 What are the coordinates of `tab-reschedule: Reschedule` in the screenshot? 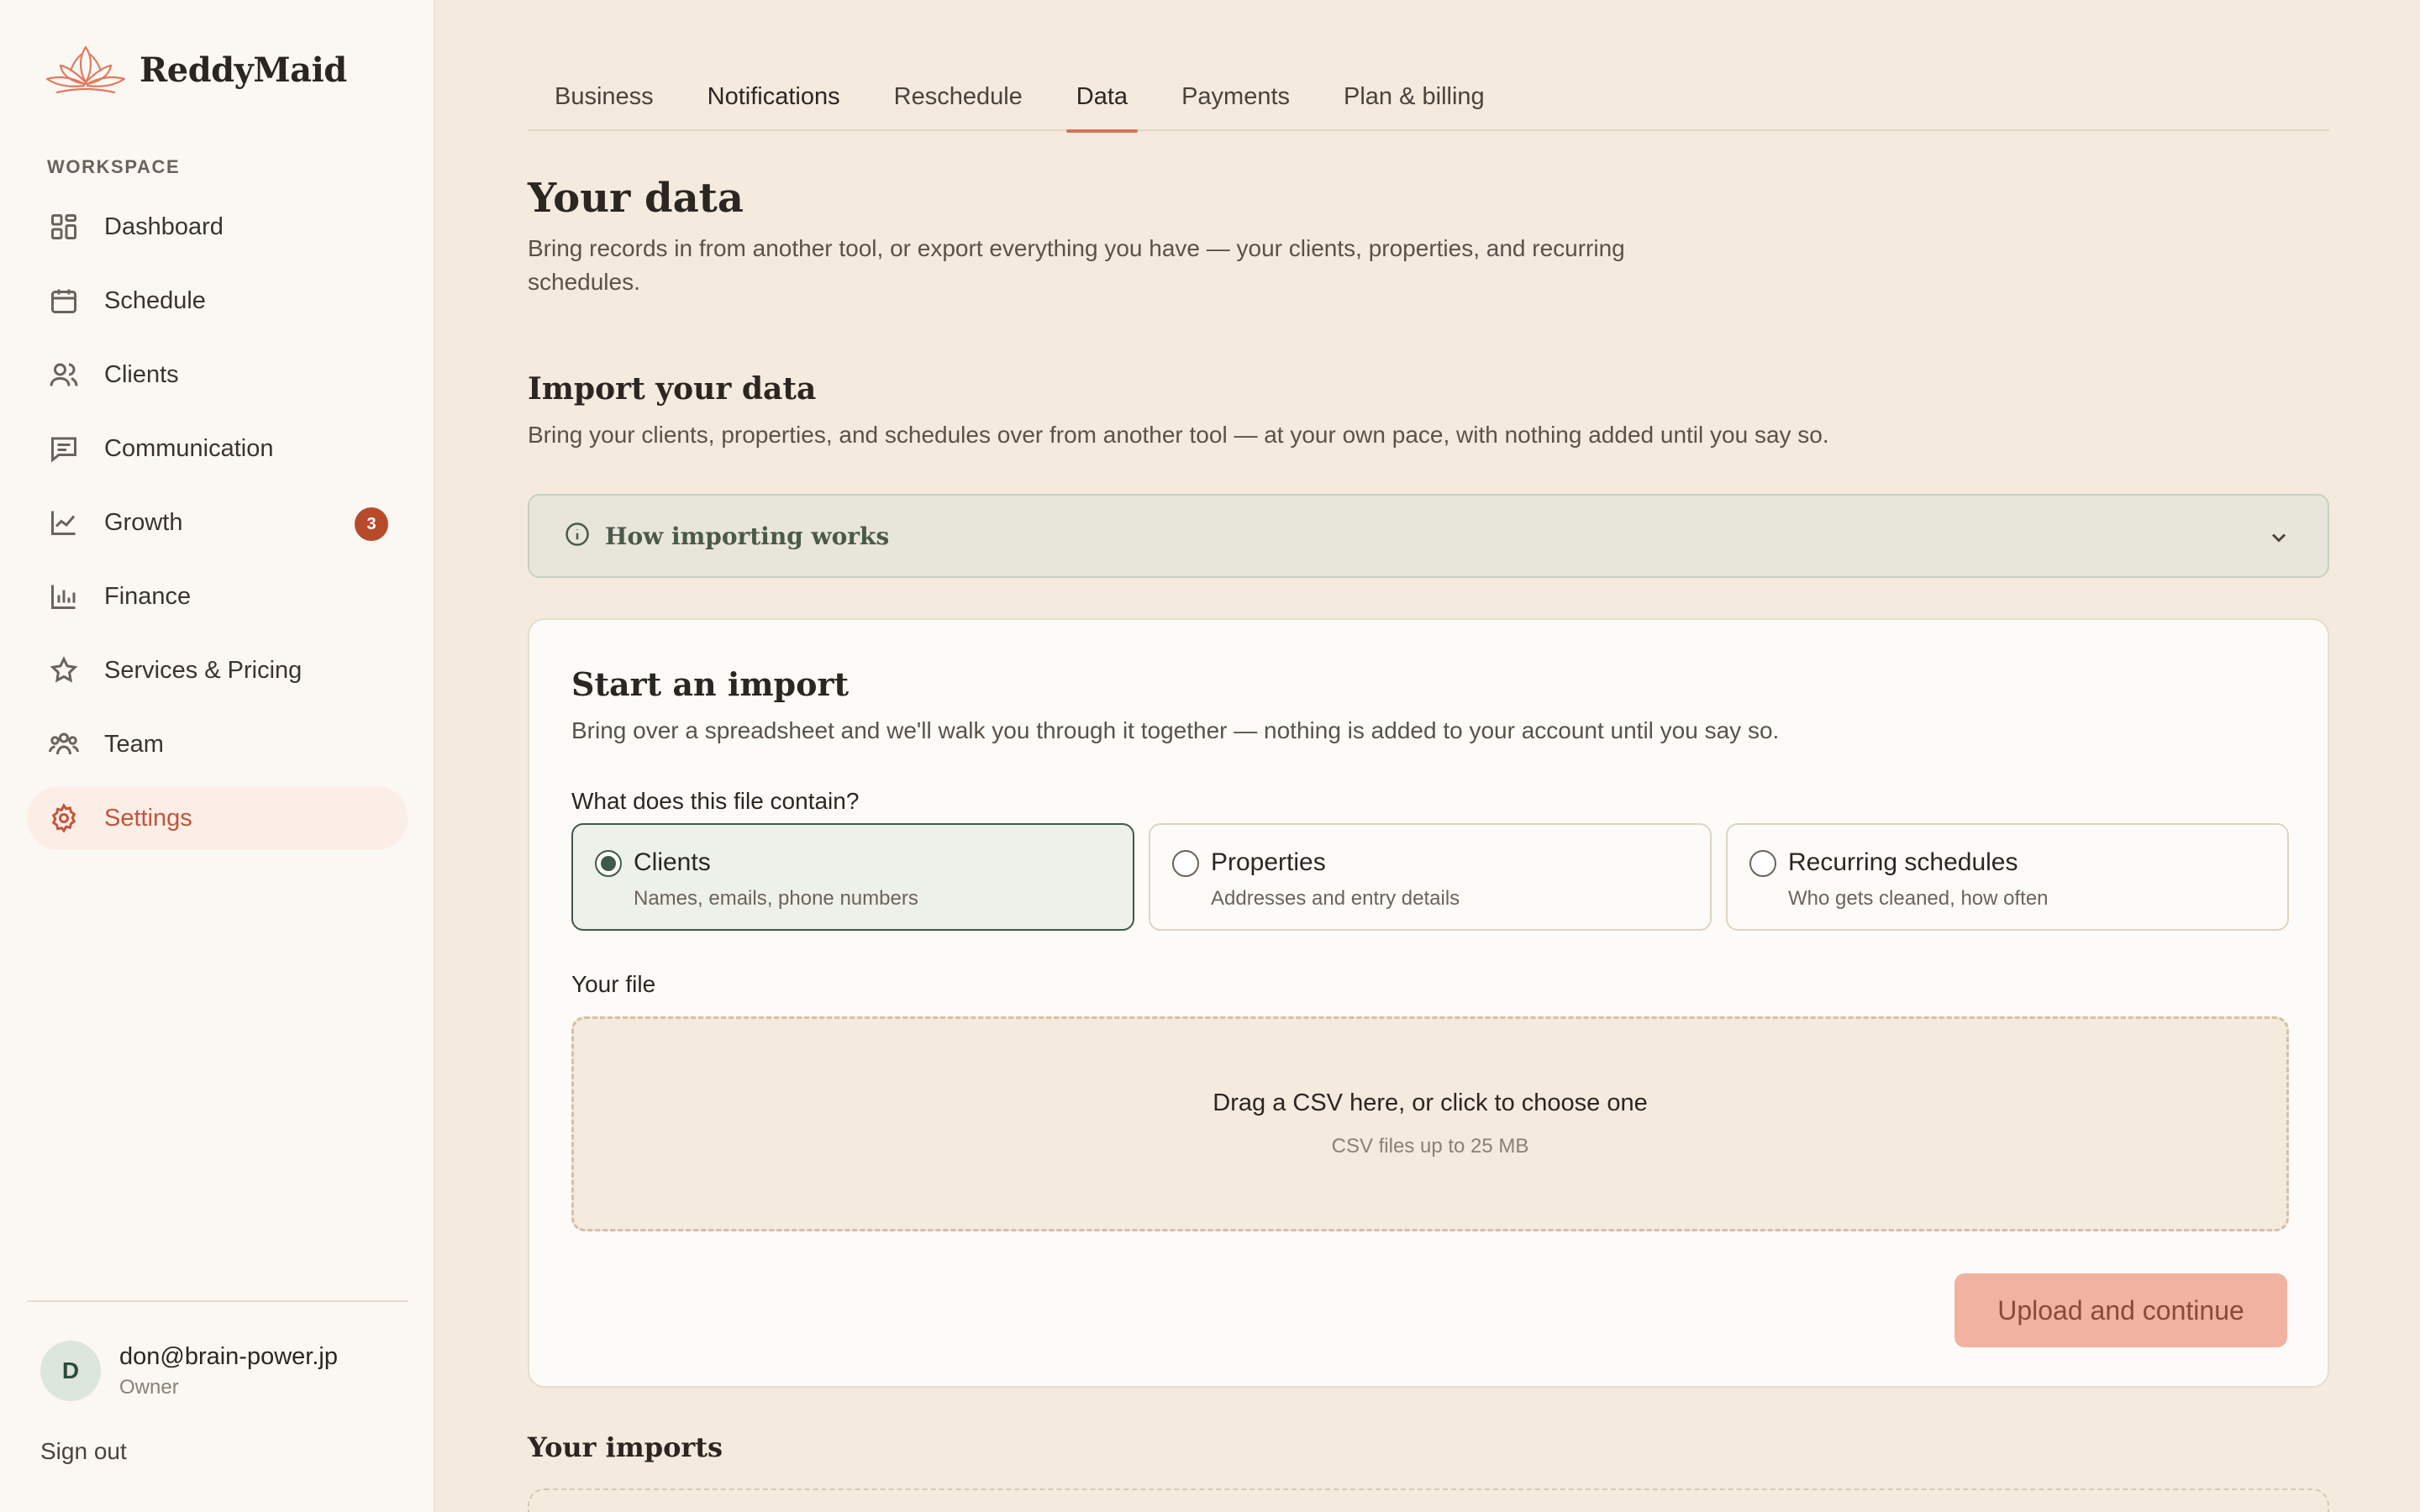 It's located at (959, 103).